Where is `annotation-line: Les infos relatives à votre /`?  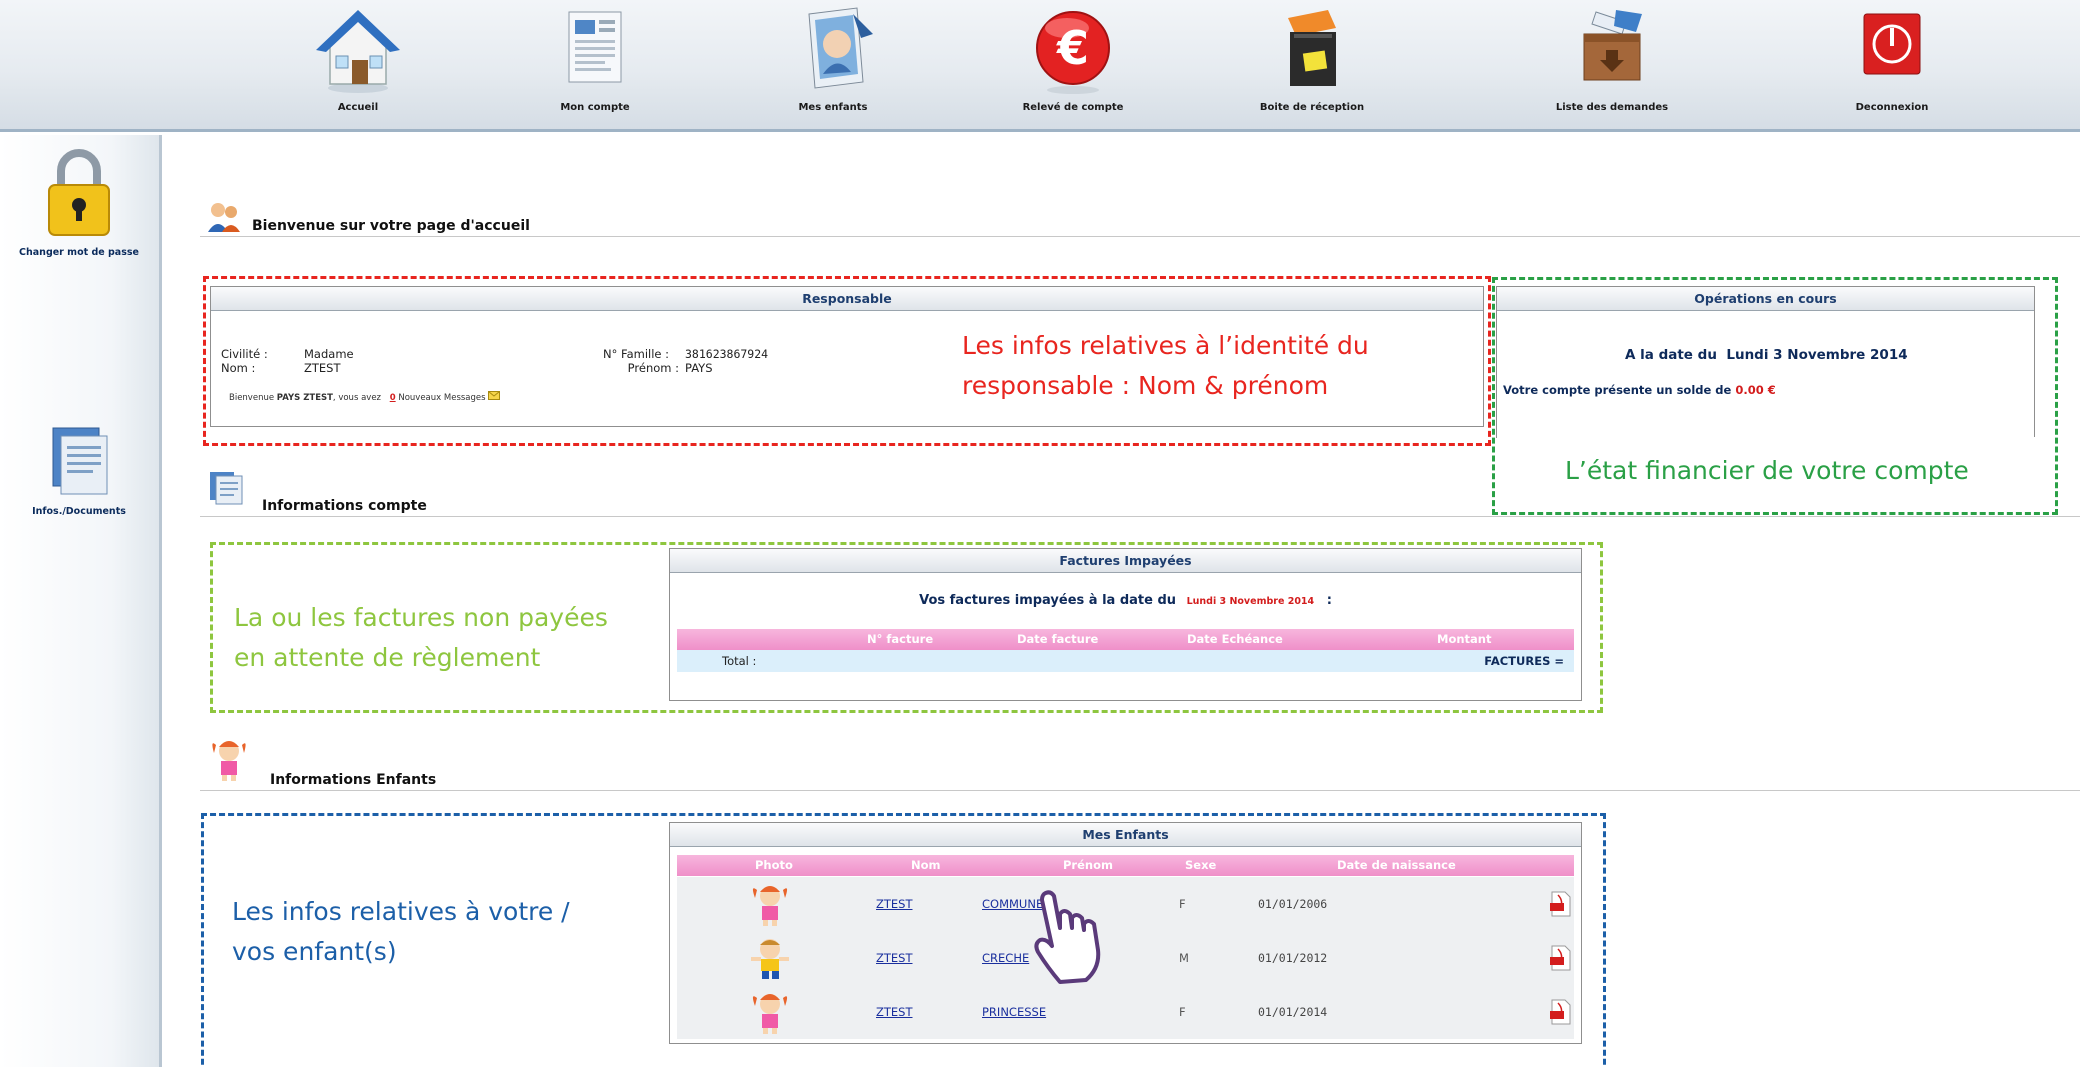 annotation-line: Les infos relatives à votre / is located at coordinates (401, 911).